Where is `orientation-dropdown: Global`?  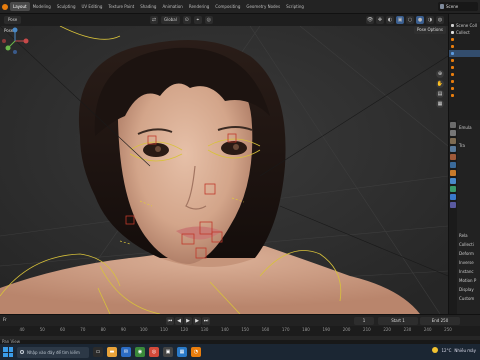
orientation-dropdown: Global is located at coordinates (170, 20).